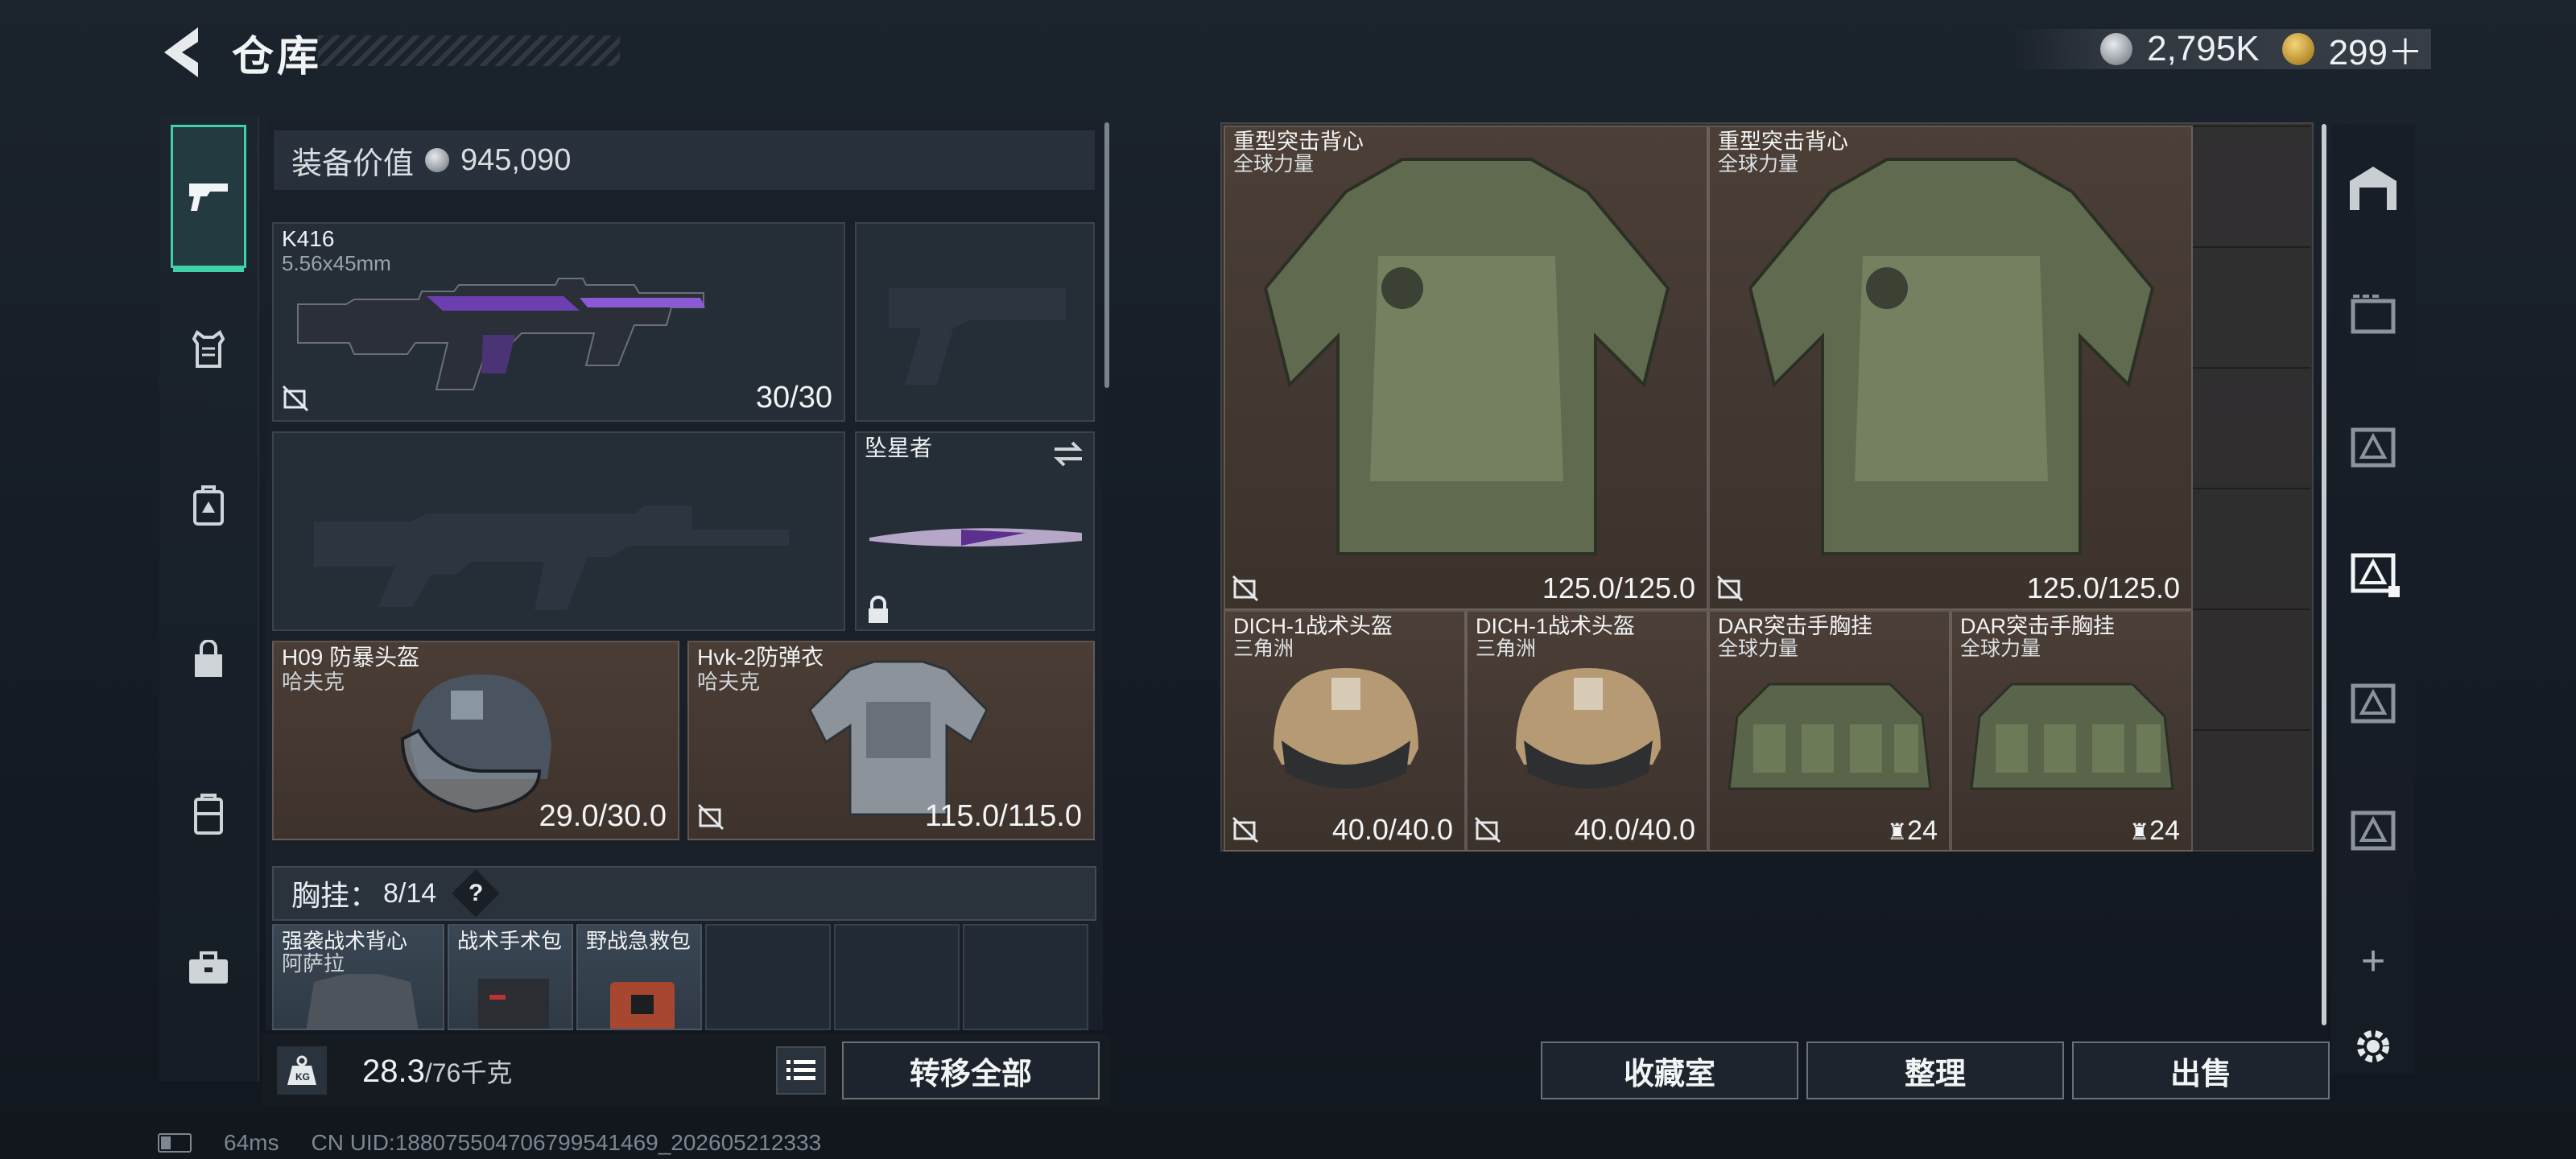  I want to click on item-name: 野战急救包, so click(638, 941).